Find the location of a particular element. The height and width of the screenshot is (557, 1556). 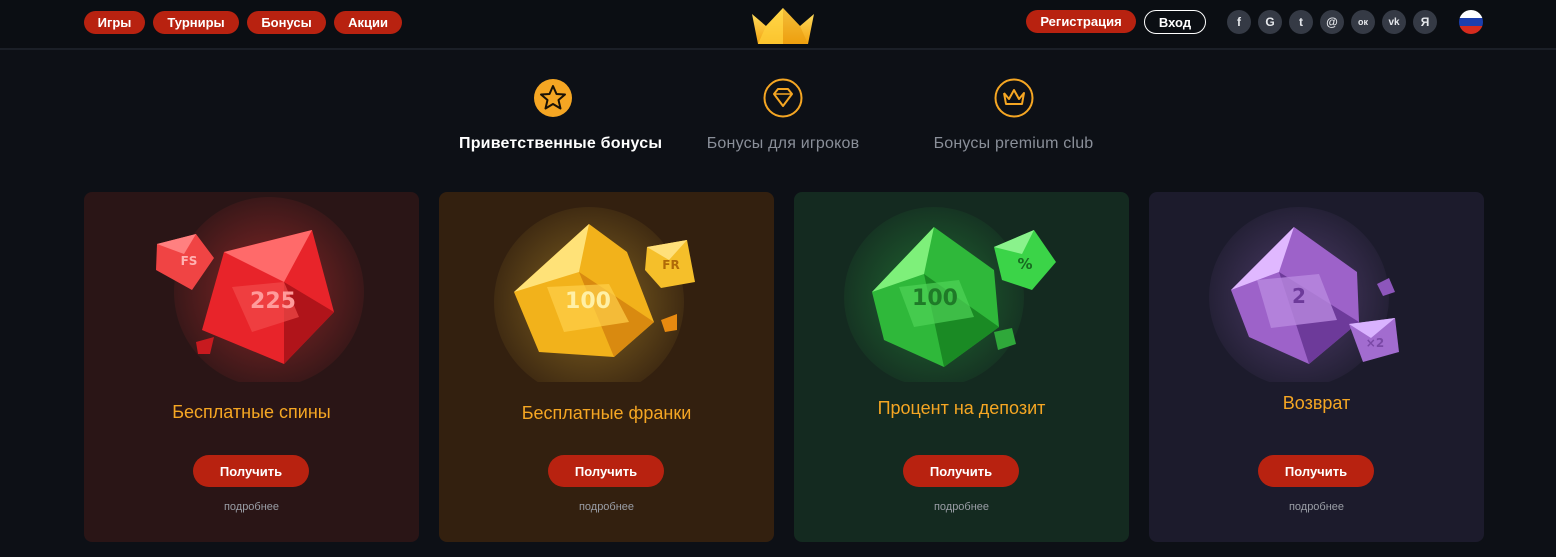

nav-item-games: Игры is located at coordinates (114, 22).